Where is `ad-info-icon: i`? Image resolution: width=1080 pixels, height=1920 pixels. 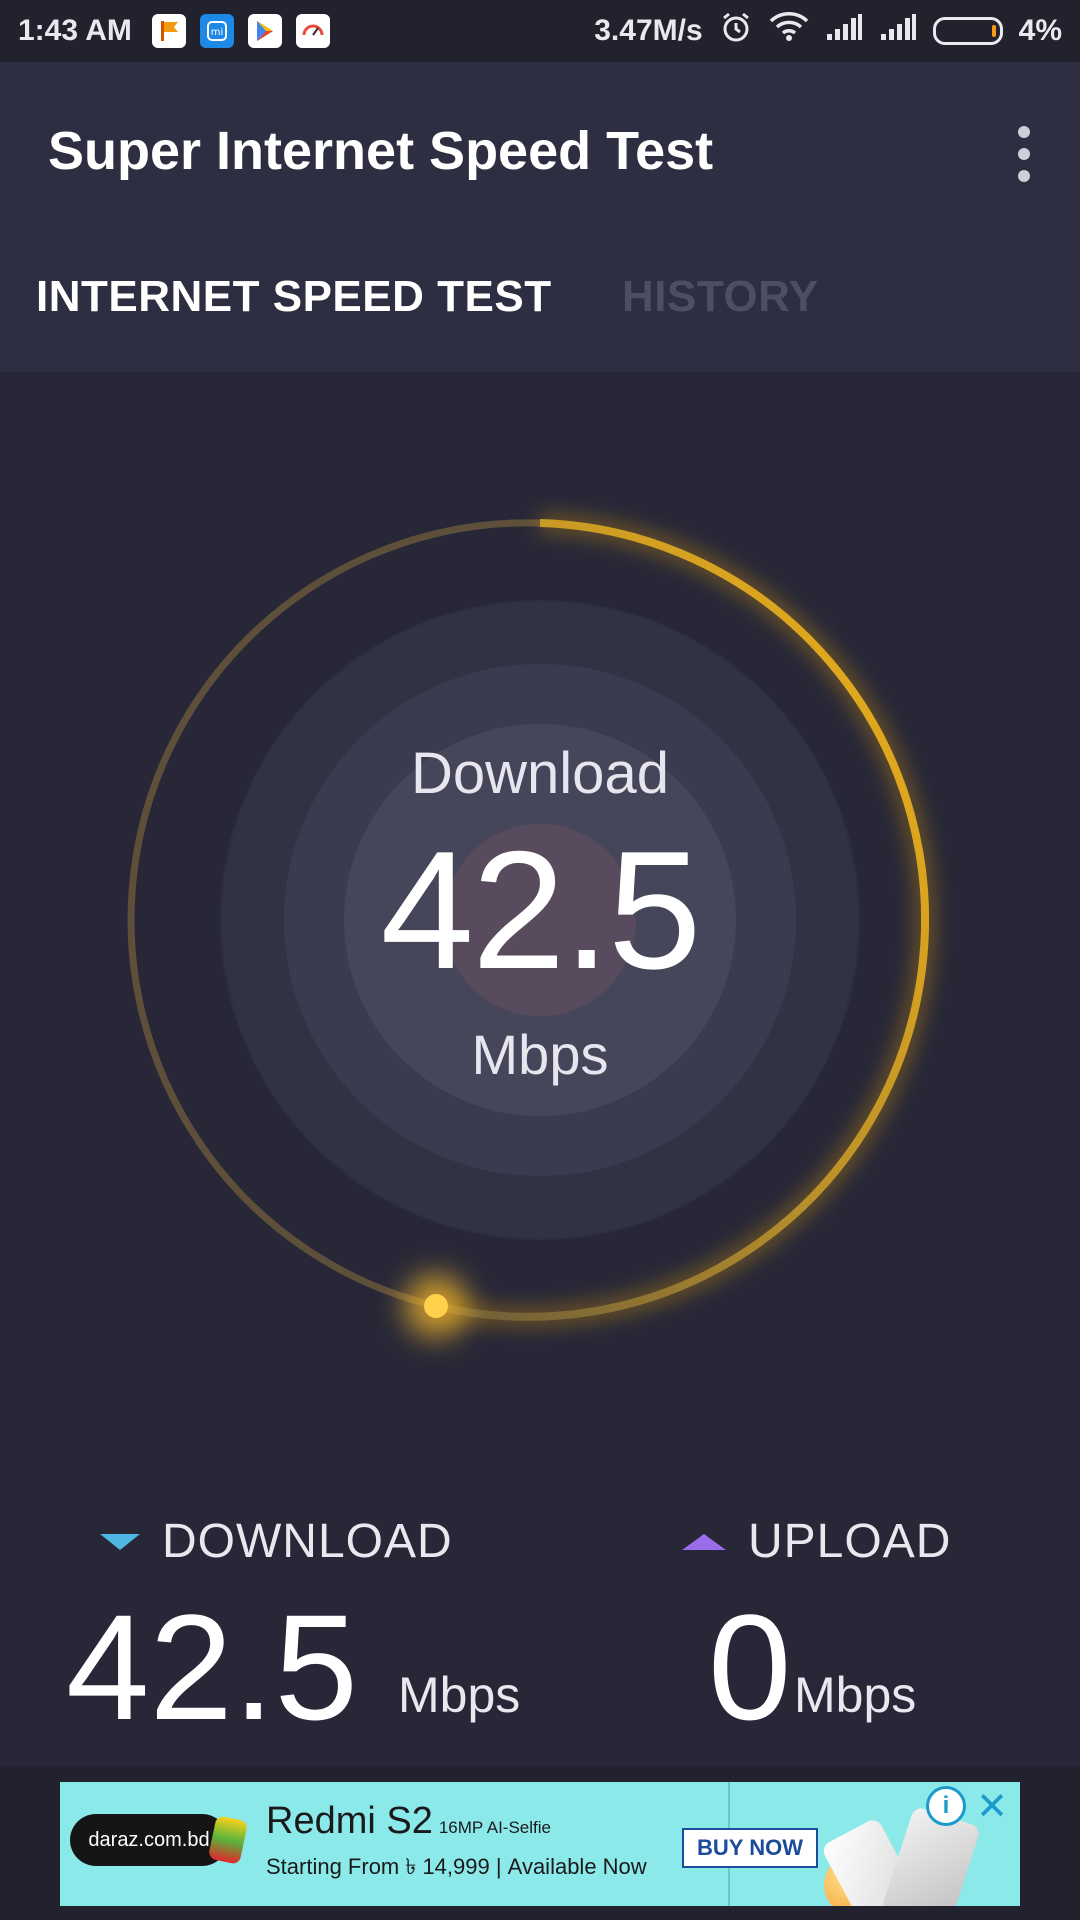
ad-info-icon: i is located at coordinates (946, 1806).